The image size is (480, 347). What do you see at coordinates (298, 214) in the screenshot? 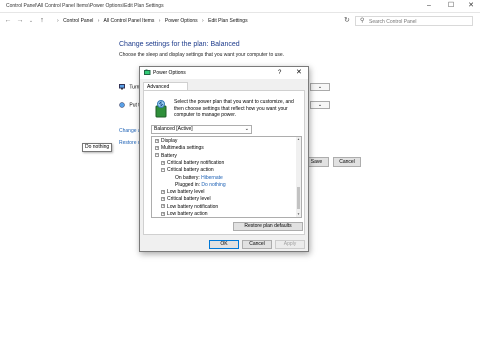
I see `scroll-down-icon: ▼` at bounding box center [298, 214].